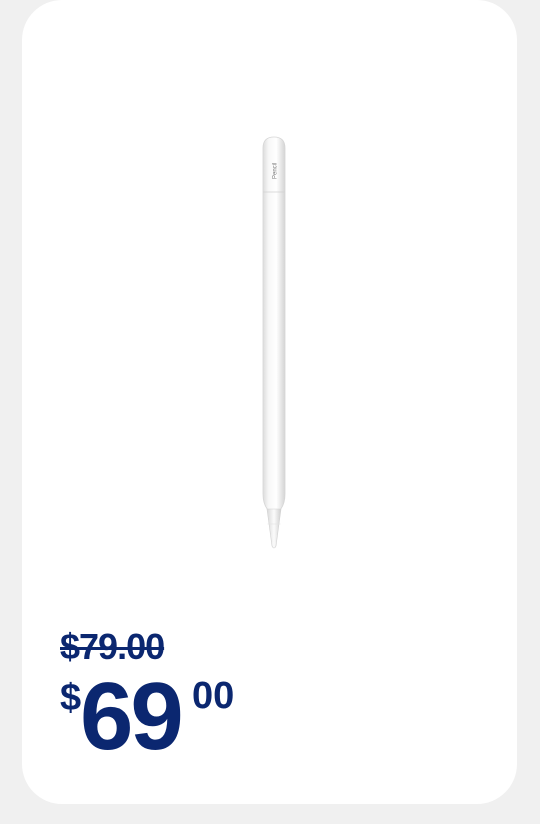 Image resolution: width=540 pixels, height=824 pixels. What do you see at coordinates (132, 716) in the screenshot?
I see `price-dollars: 69` at bounding box center [132, 716].